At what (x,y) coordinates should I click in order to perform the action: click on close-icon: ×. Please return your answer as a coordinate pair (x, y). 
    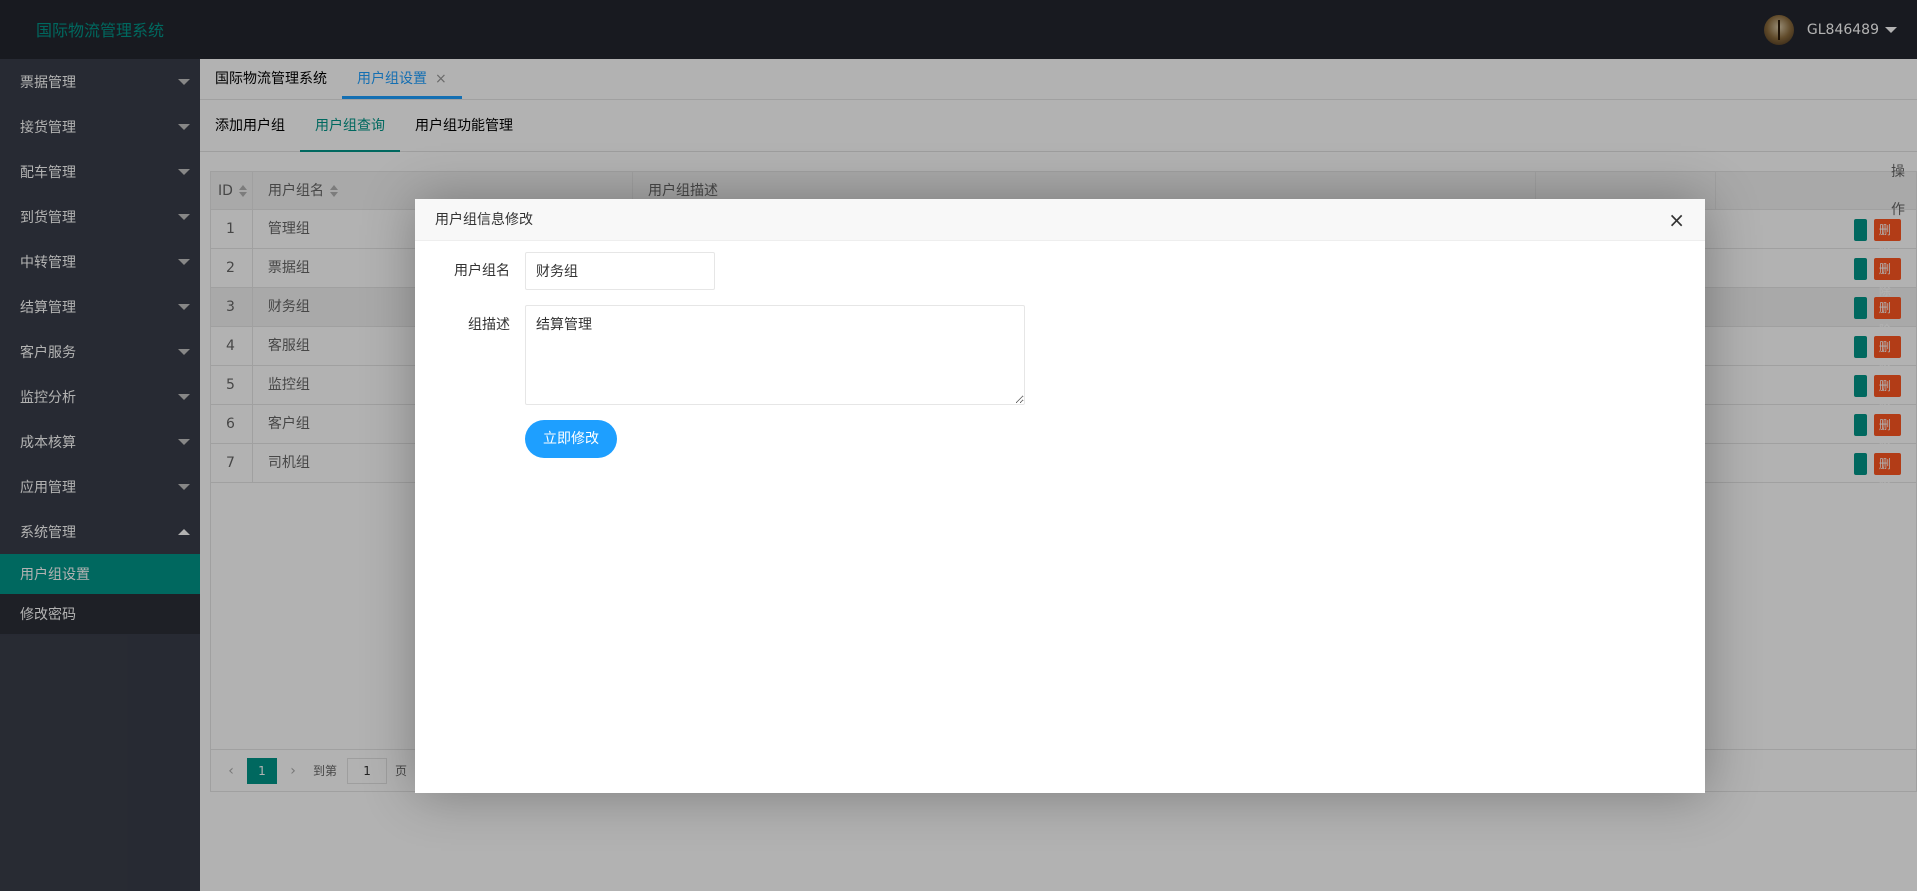
    Looking at the image, I should click on (1676, 220).